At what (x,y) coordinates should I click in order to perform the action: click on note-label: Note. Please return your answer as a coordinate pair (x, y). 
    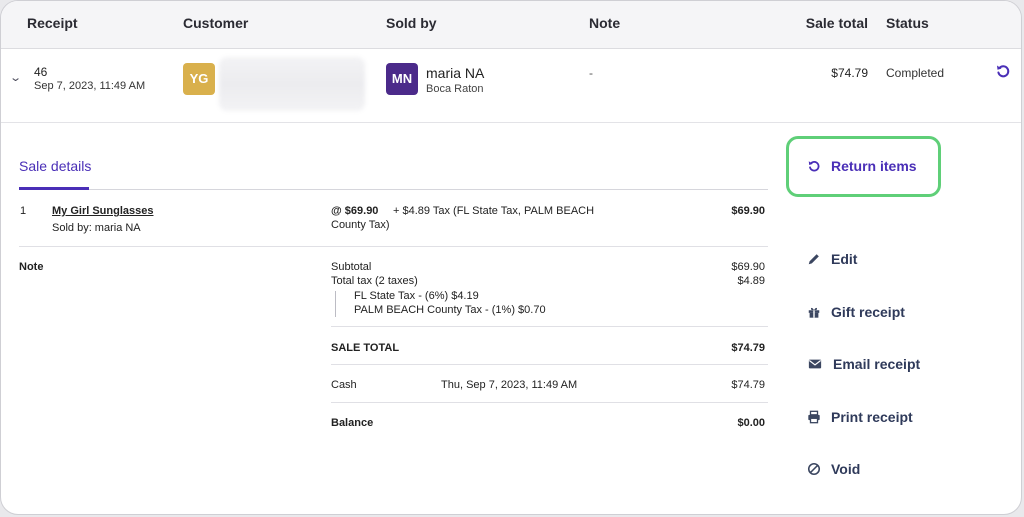
    Looking at the image, I should click on (31, 267).